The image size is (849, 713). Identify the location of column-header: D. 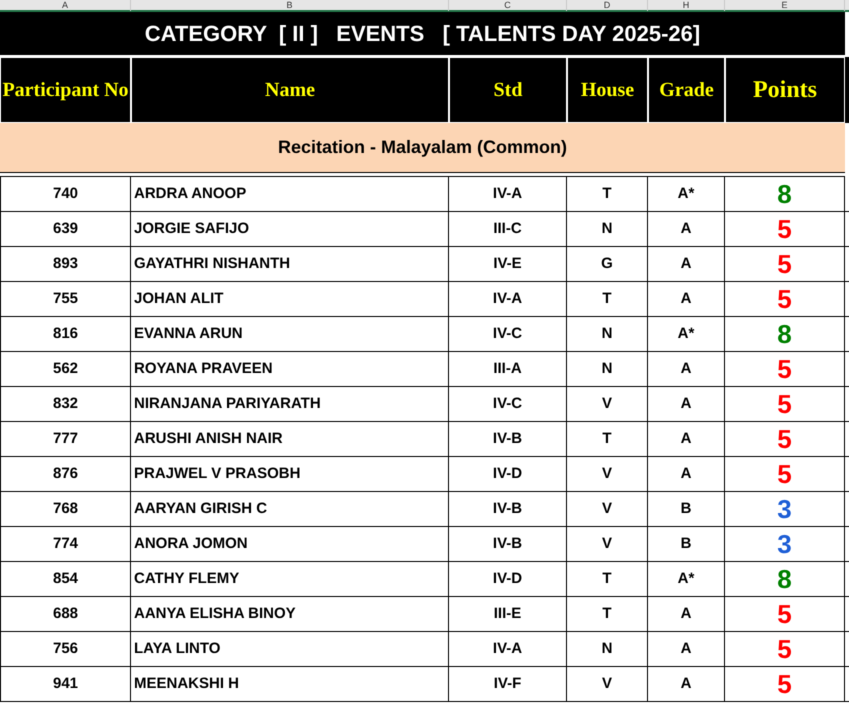
(607, 5).